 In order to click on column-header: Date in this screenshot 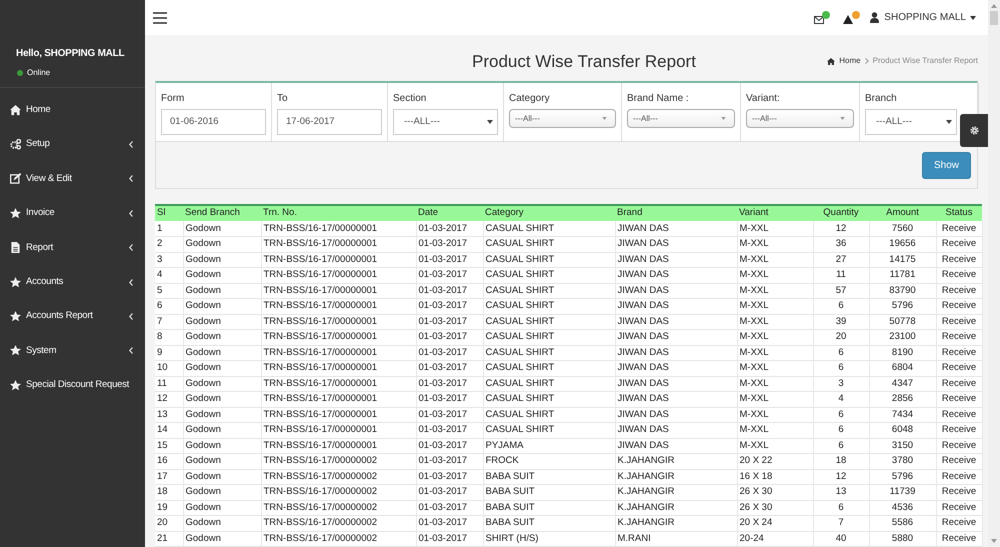, I will do `click(449, 213)`.